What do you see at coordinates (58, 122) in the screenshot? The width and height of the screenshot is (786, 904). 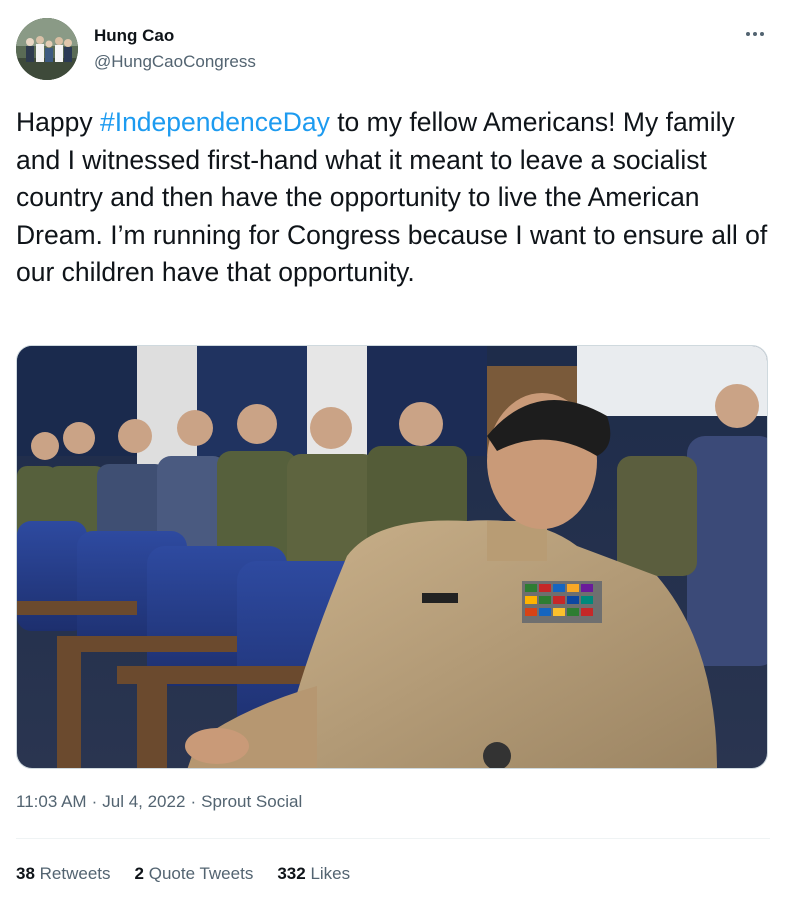 I see `tweet-text-prefix: Happy` at bounding box center [58, 122].